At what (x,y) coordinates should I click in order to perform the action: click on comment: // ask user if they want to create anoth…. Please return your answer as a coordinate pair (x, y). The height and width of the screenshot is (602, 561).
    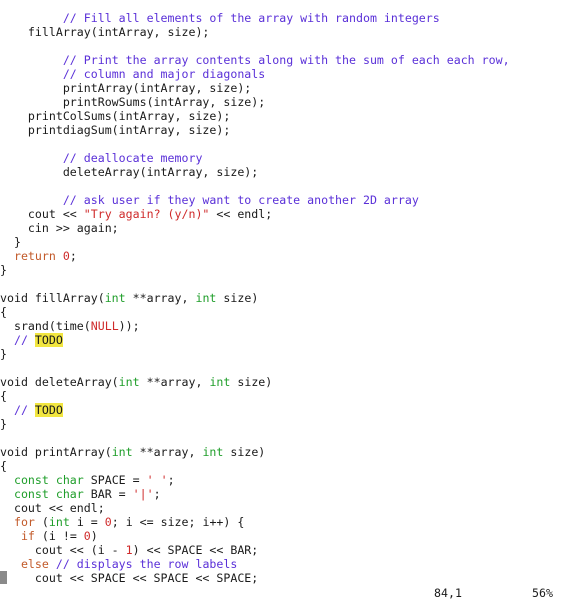
    Looking at the image, I should click on (240, 200).